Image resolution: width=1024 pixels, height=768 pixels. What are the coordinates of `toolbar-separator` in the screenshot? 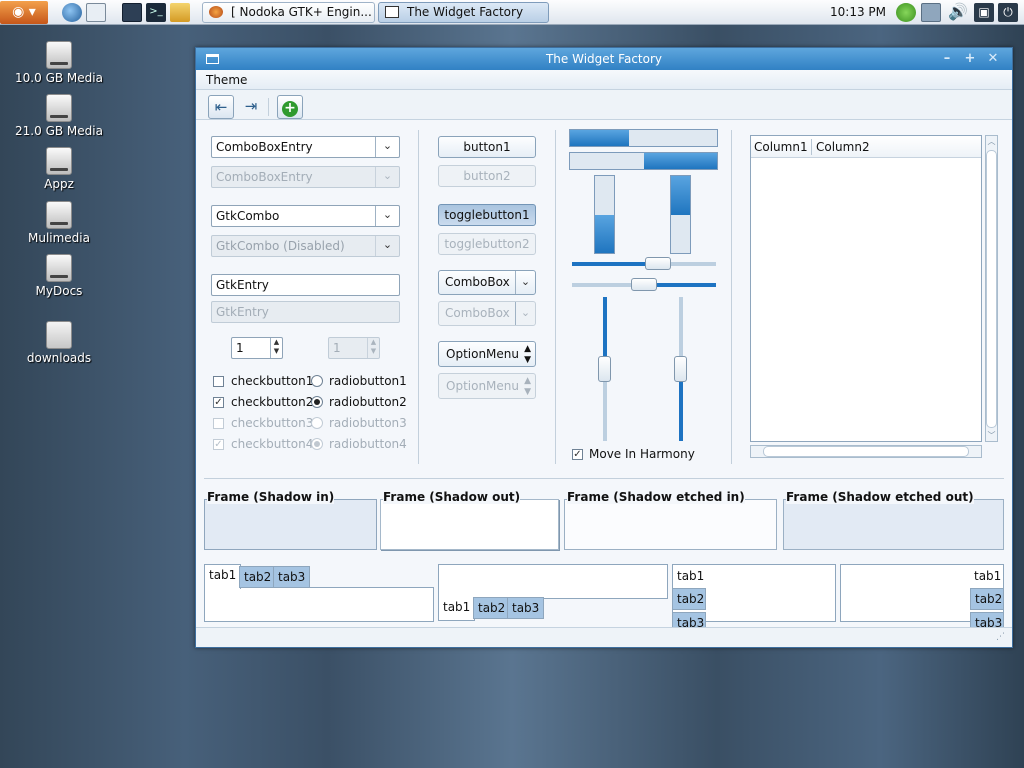 It's located at (268, 107).